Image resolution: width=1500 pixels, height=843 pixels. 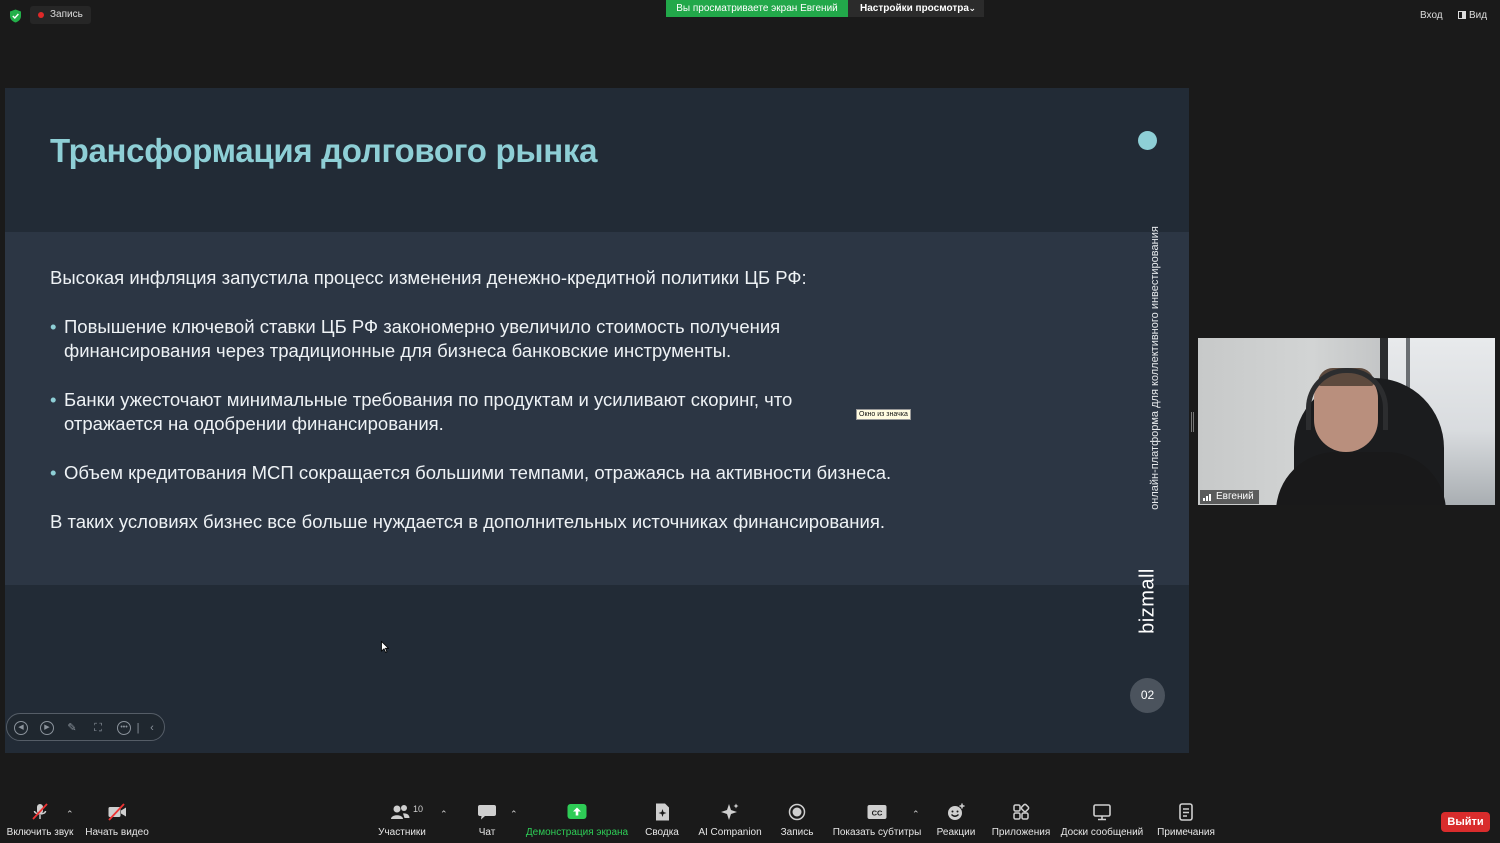 What do you see at coordinates (877, 832) in the screenshot?
I see `show-captions-label: Показать субтитры` at bounding box center [877, 832].